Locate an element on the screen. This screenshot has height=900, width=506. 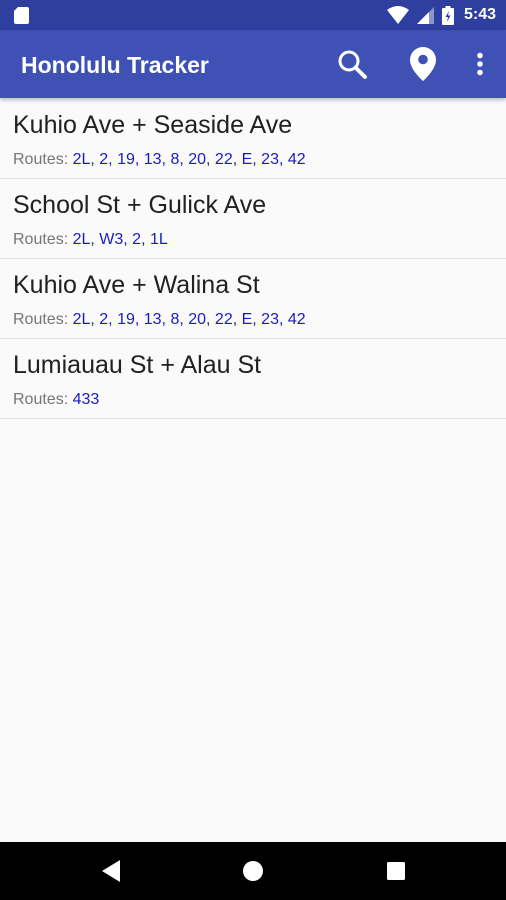
home-button is located at coordinates (253, 871).